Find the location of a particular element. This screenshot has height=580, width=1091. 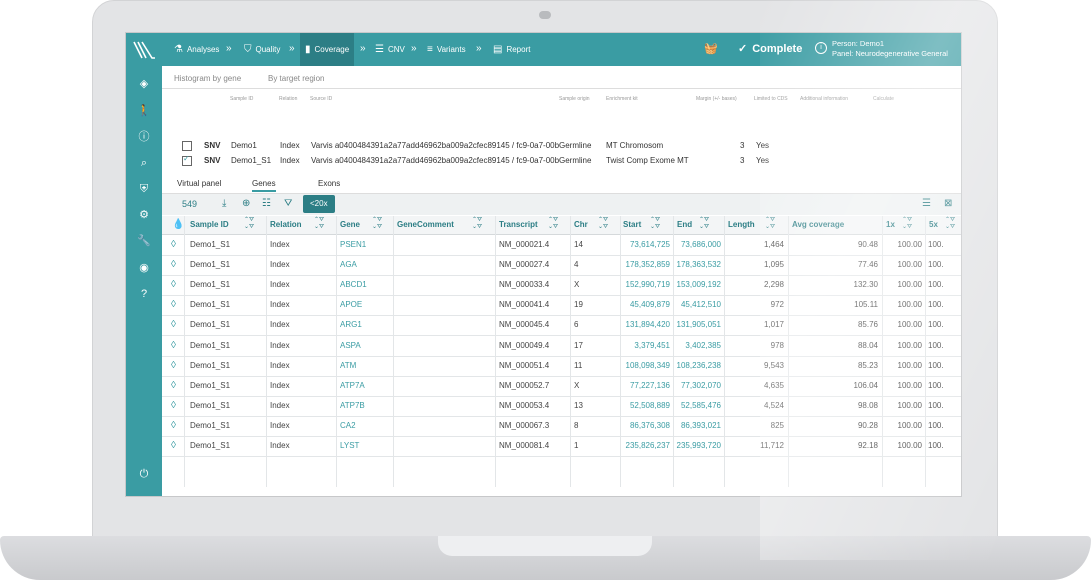

th-avg-coverage: Avg coverage is located at coordinates (818, 225).